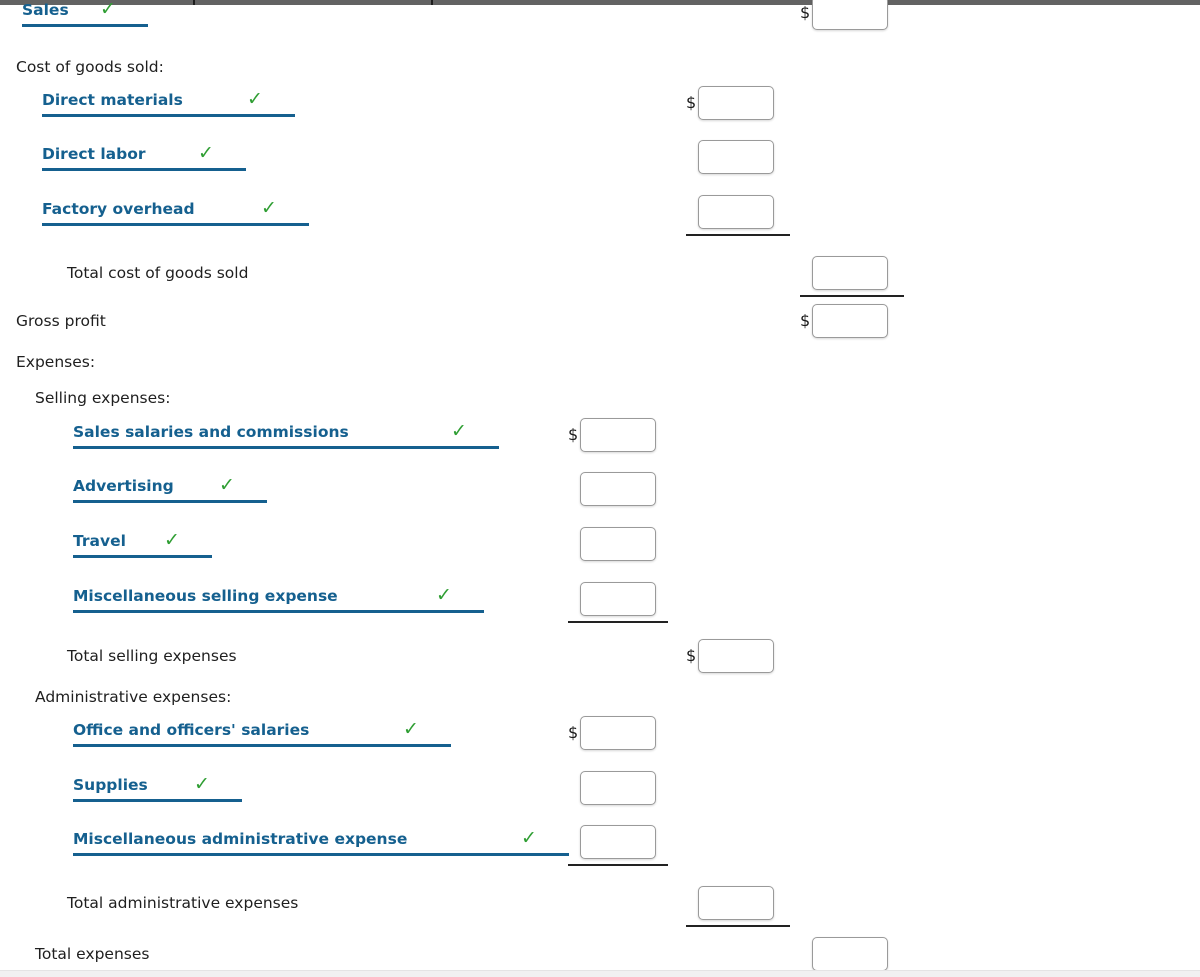  I want to click on amount-cell-miscellaneous-selling-expense-col1: $, so click(612, 599).